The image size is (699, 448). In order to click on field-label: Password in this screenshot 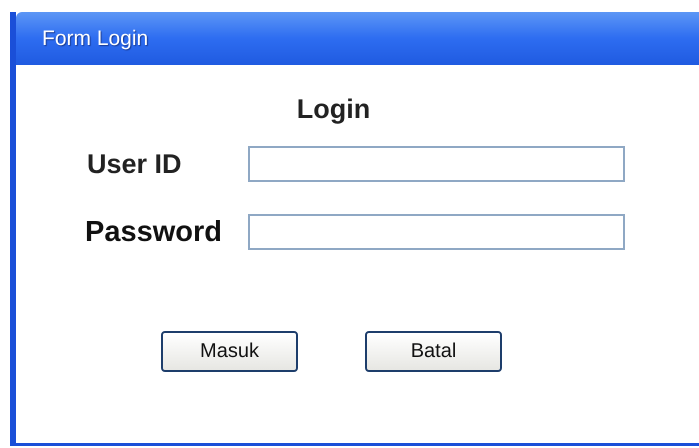, I will do `click(154, 232)`.